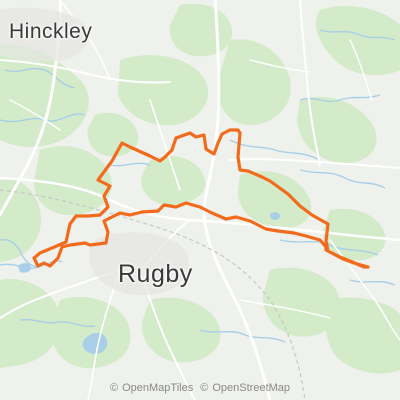 This screenshot has height=400, width=400. Describe the element at coordinates (155, 274) in the screenshot. I see `town-label-rugby: Rugby` at that location.